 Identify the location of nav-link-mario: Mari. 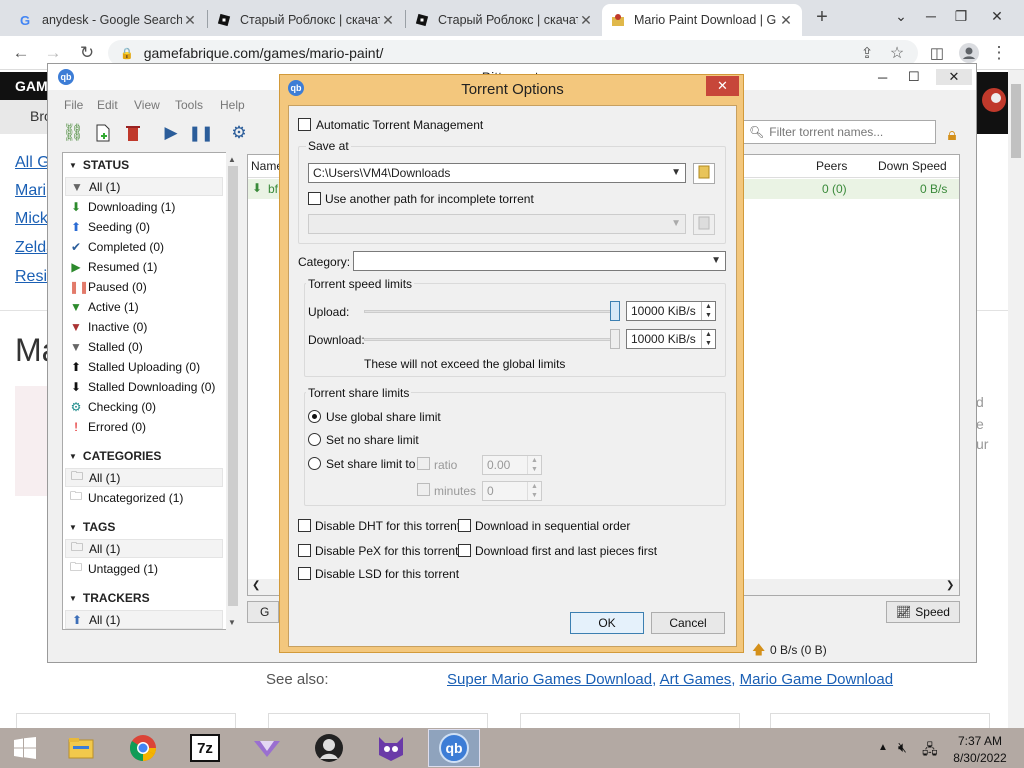
(30, 191).